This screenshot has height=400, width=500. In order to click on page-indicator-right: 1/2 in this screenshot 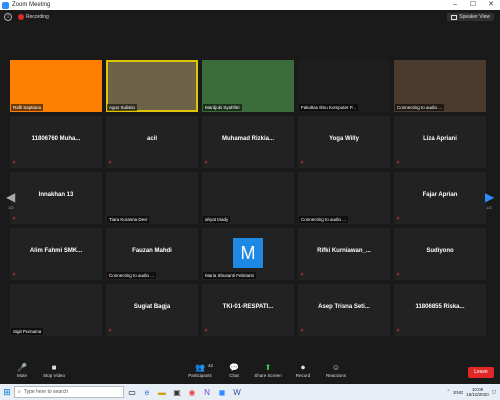, I will do `click(489, 207)`.